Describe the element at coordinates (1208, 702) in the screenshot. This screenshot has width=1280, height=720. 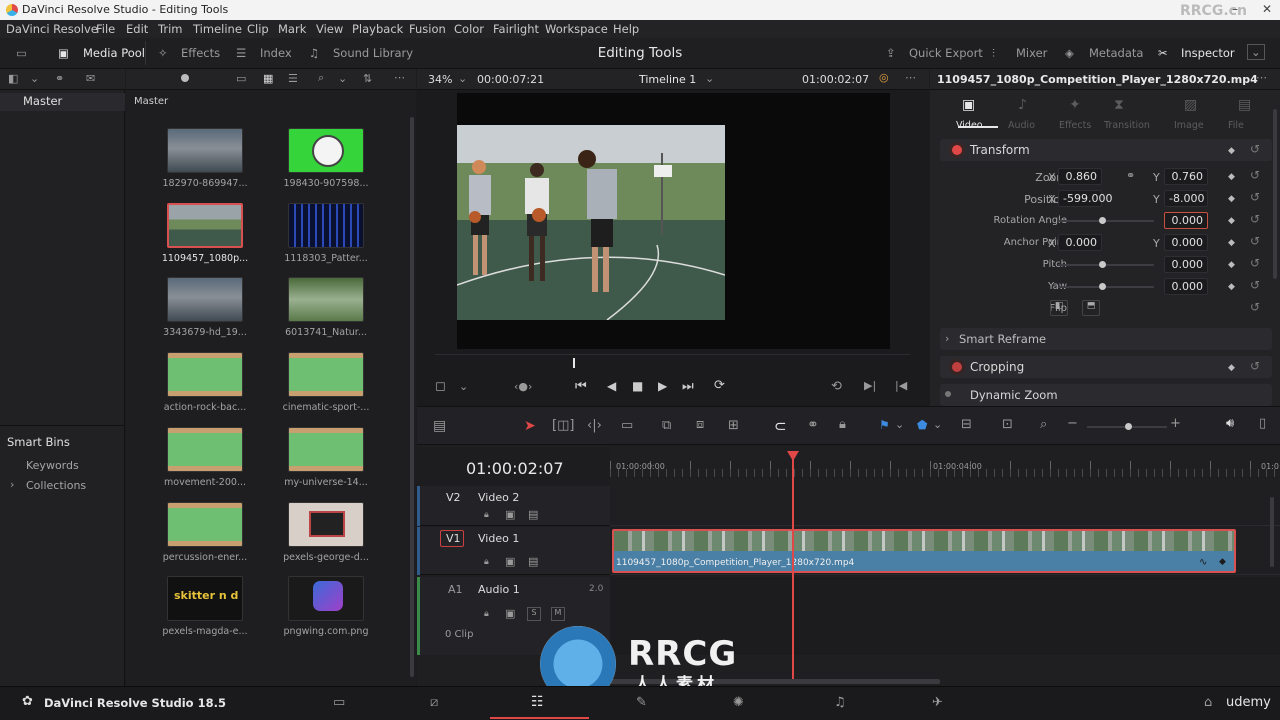
I see `home-icon: ⌂` at that location.